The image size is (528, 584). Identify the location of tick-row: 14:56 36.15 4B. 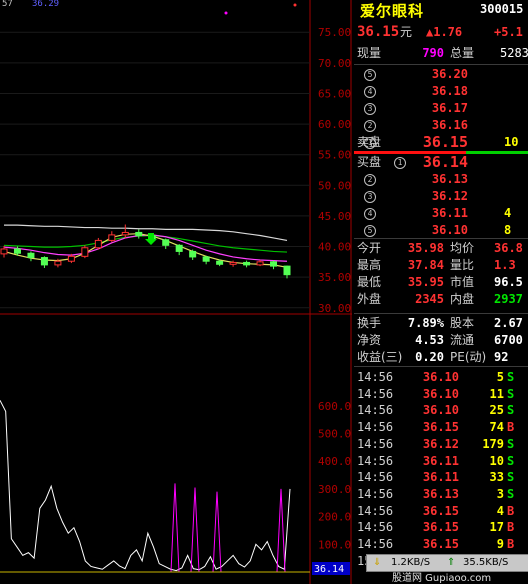
(441, 511).